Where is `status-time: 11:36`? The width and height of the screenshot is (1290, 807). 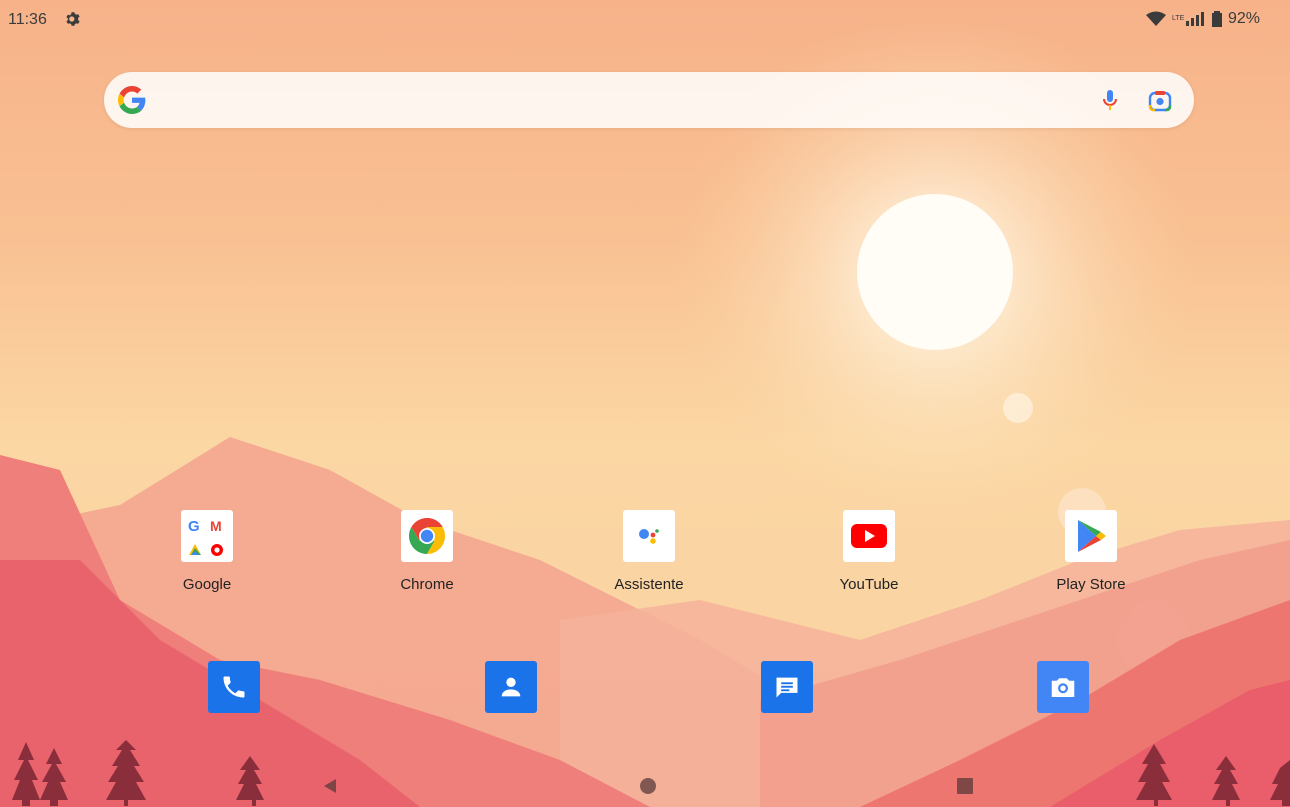 status-time: 11:36 is located at coordinates (27, 19).